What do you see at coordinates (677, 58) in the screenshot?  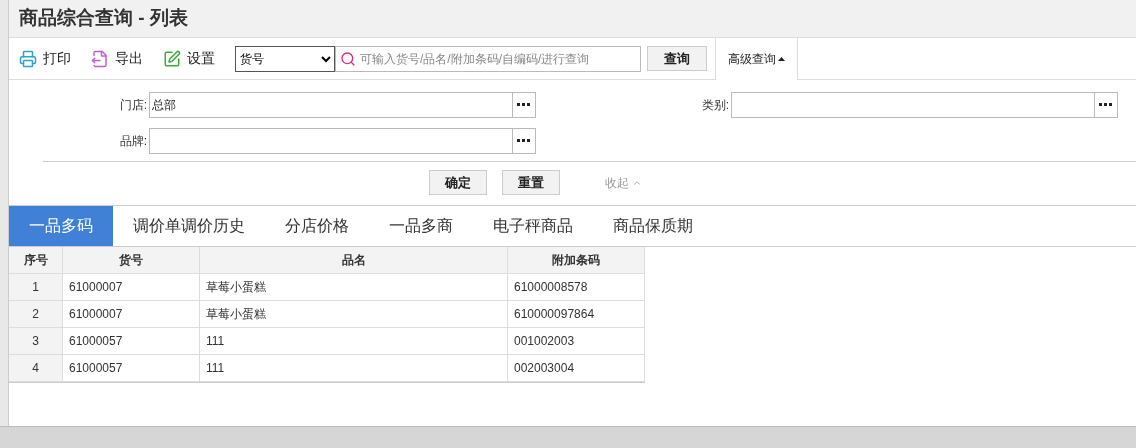 I see `query-button: 查询` at bounding box center [677, 58].